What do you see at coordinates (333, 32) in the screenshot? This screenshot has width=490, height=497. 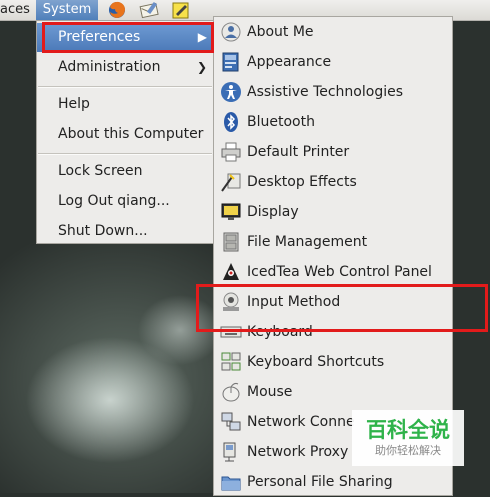 I see `pref-item-about-me: About Me` at bounding box center [333, 32].